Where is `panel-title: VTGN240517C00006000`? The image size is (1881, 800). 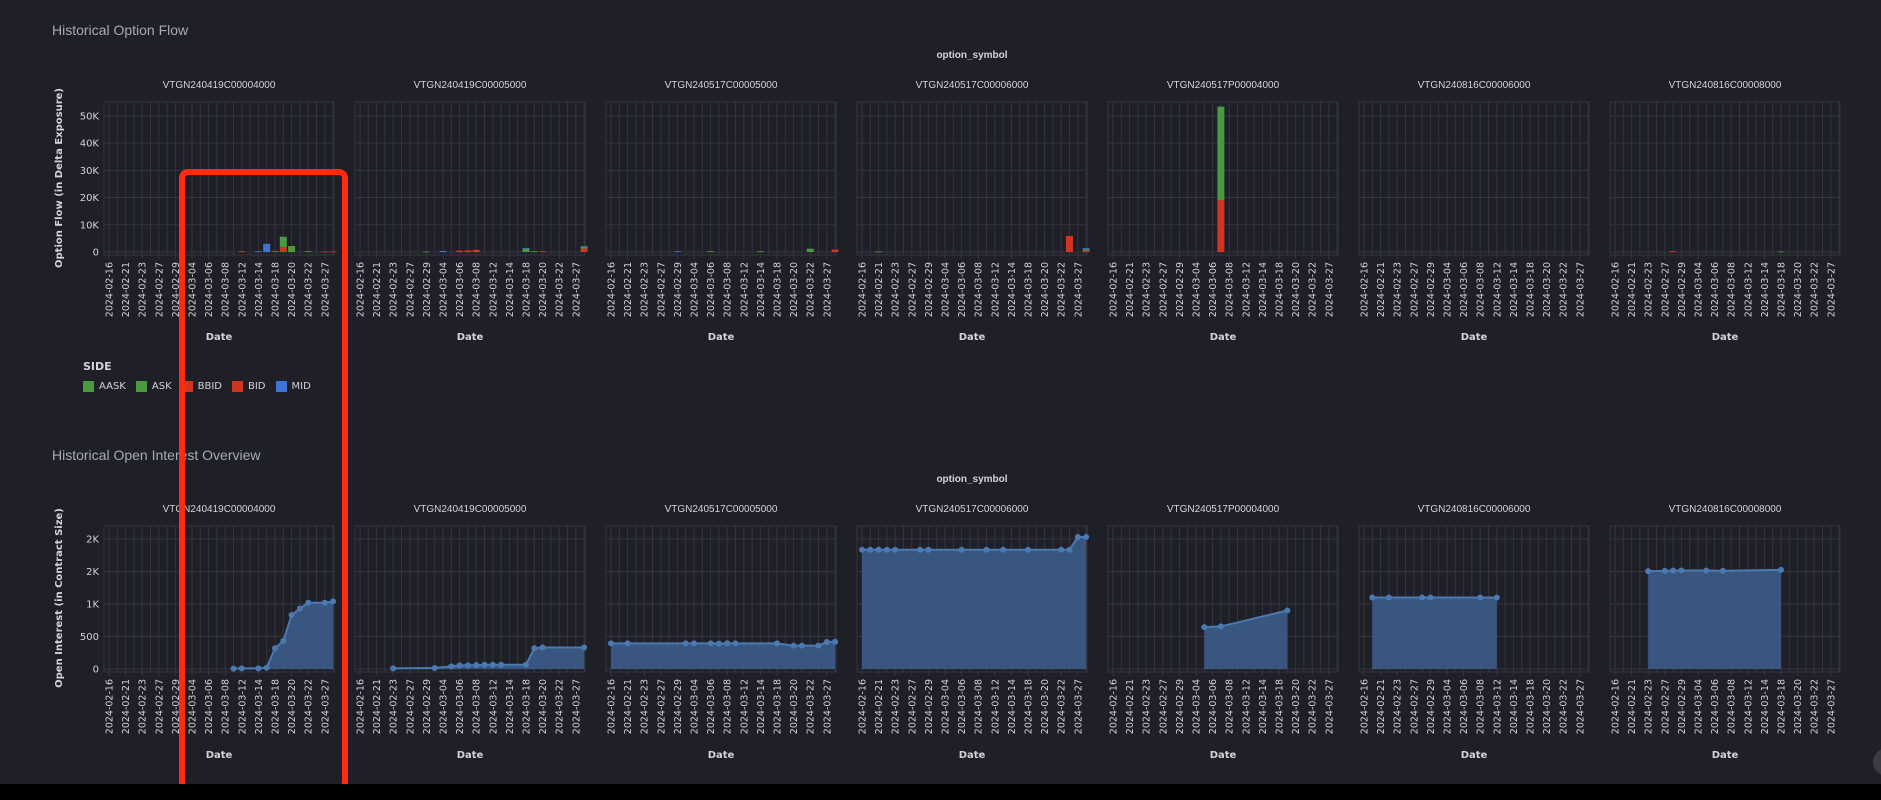 panel-title: VTGN240517C00006000 is located at coordinates (972, 85).